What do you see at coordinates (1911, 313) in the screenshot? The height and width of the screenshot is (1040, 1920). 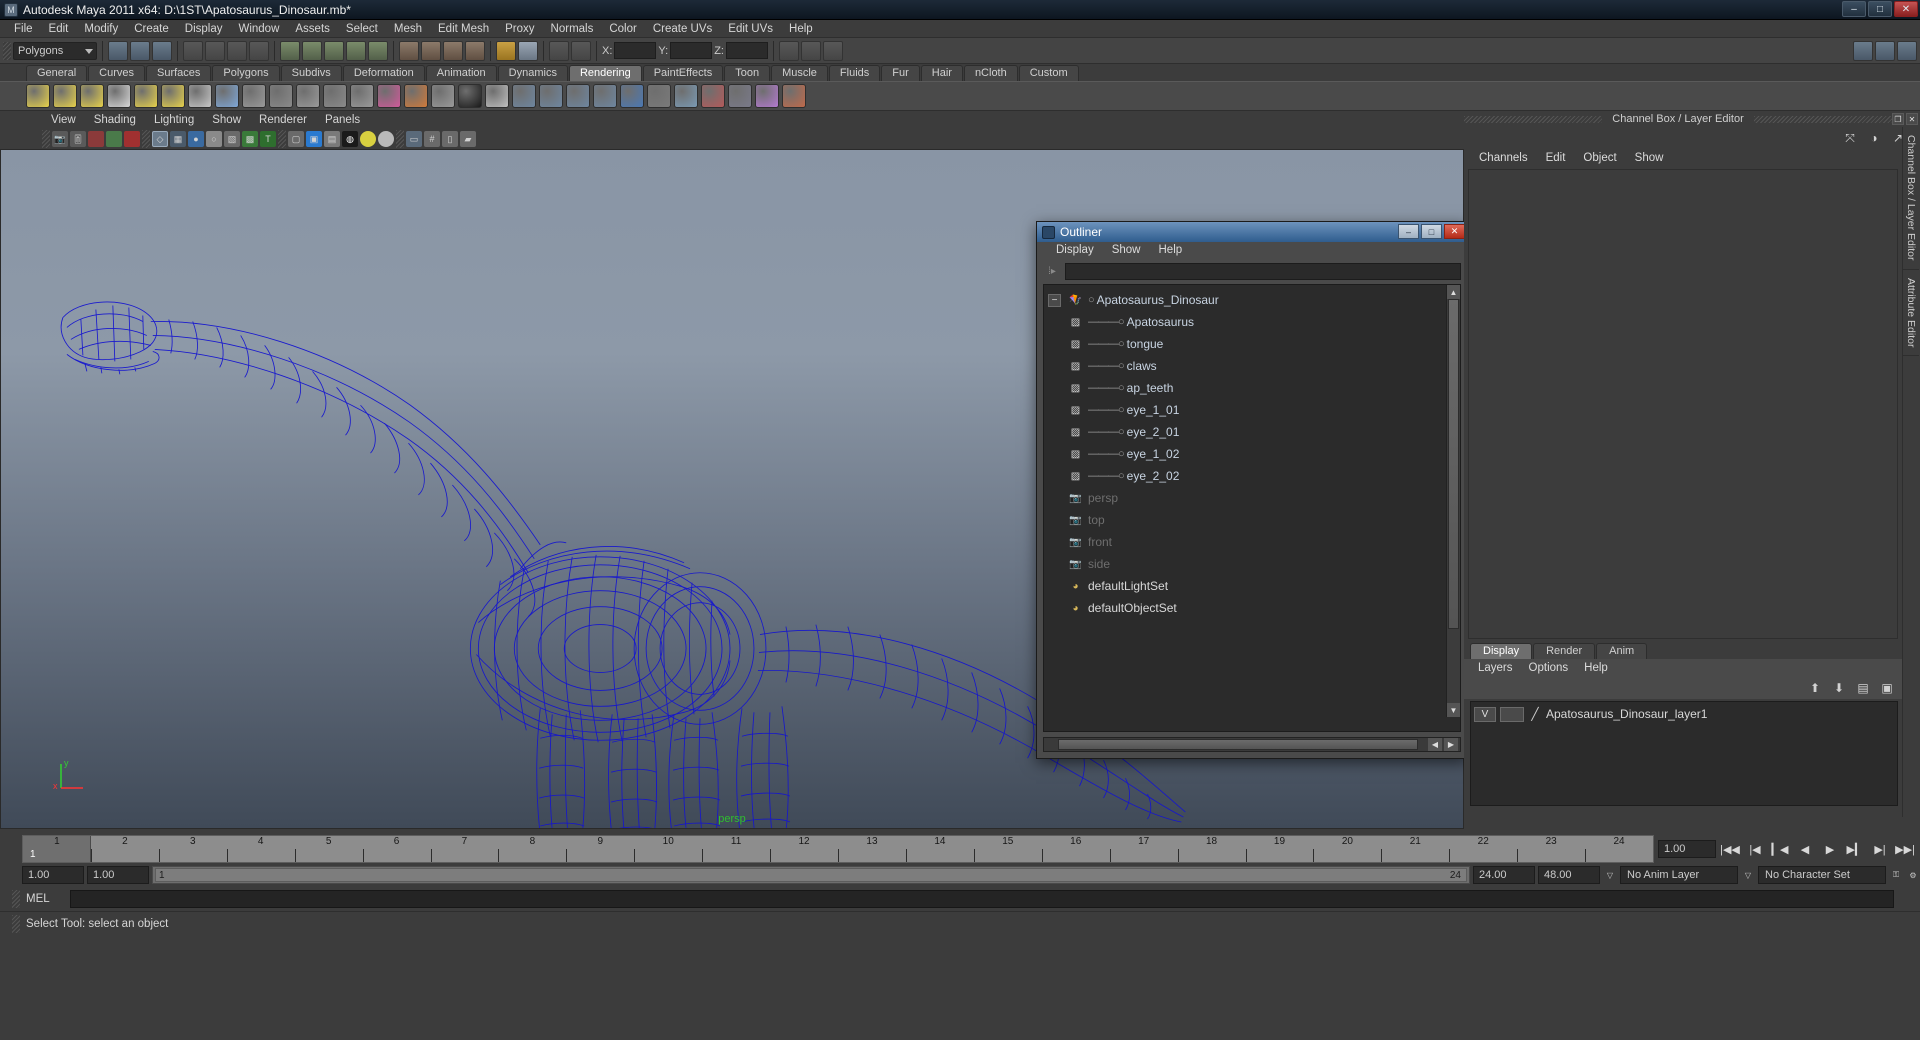 I see `sidetab-attribute-editor: Attribute Editor` at bounding box center [1911, 313].